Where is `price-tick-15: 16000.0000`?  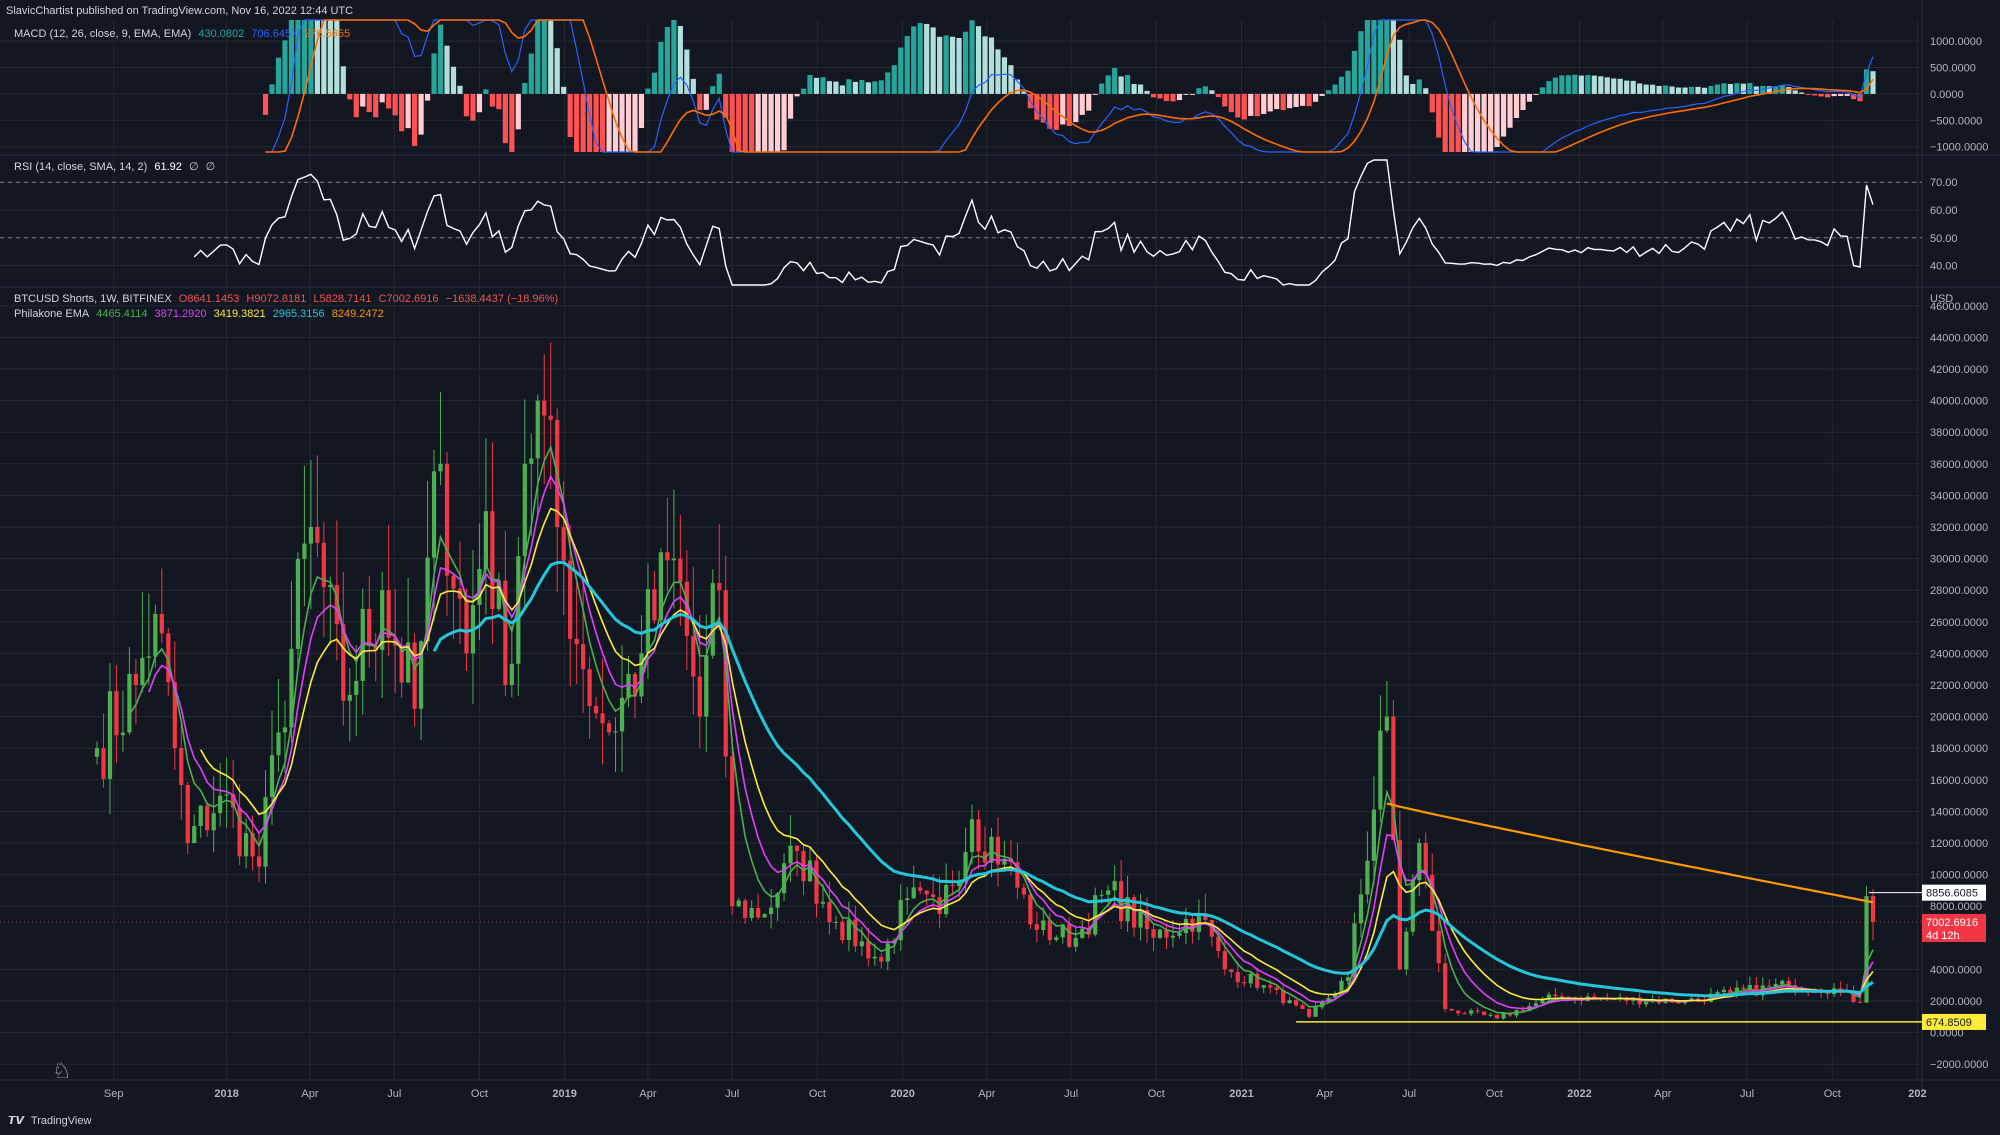 price-tick-15: 16000.0000 is located at coordinates (1959, 781).